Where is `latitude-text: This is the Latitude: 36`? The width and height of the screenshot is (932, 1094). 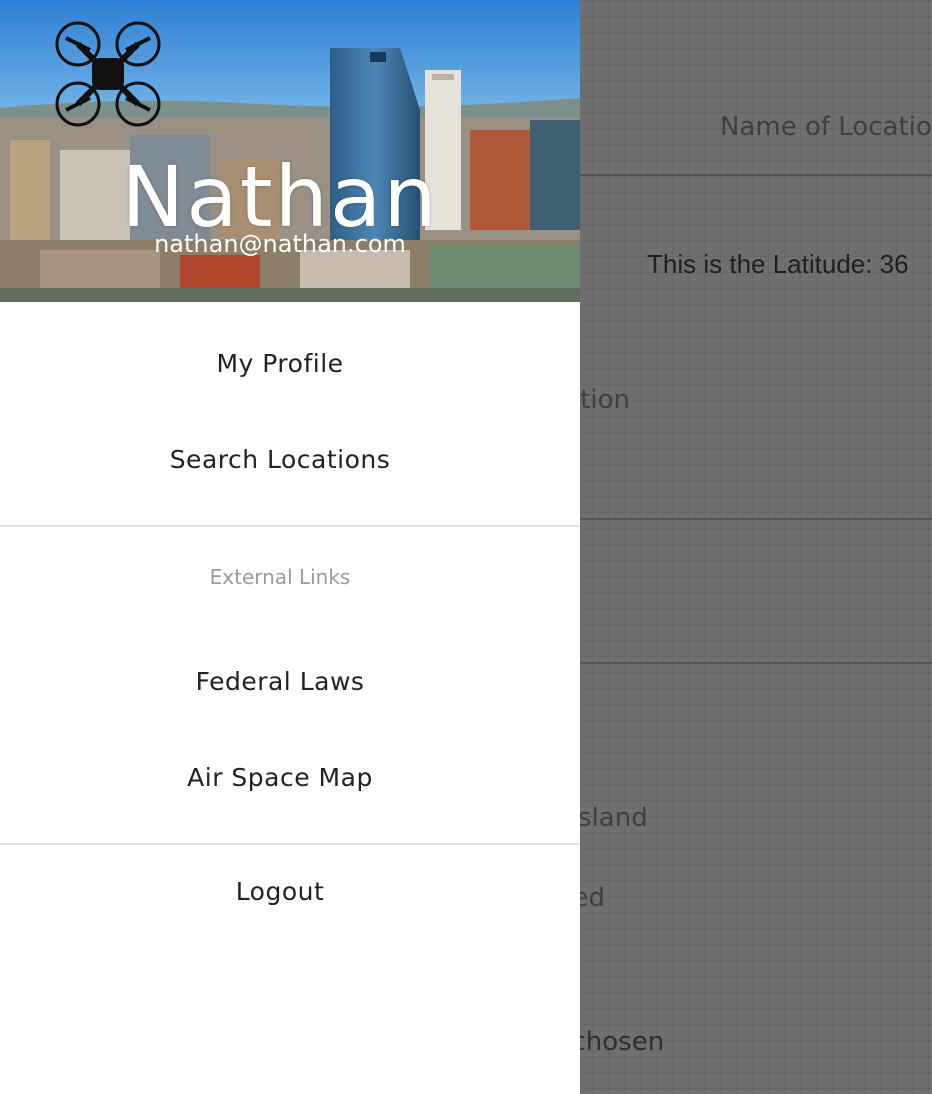 latitude-text: This is the Latitude: 36 is located at coordinates (778, 264).